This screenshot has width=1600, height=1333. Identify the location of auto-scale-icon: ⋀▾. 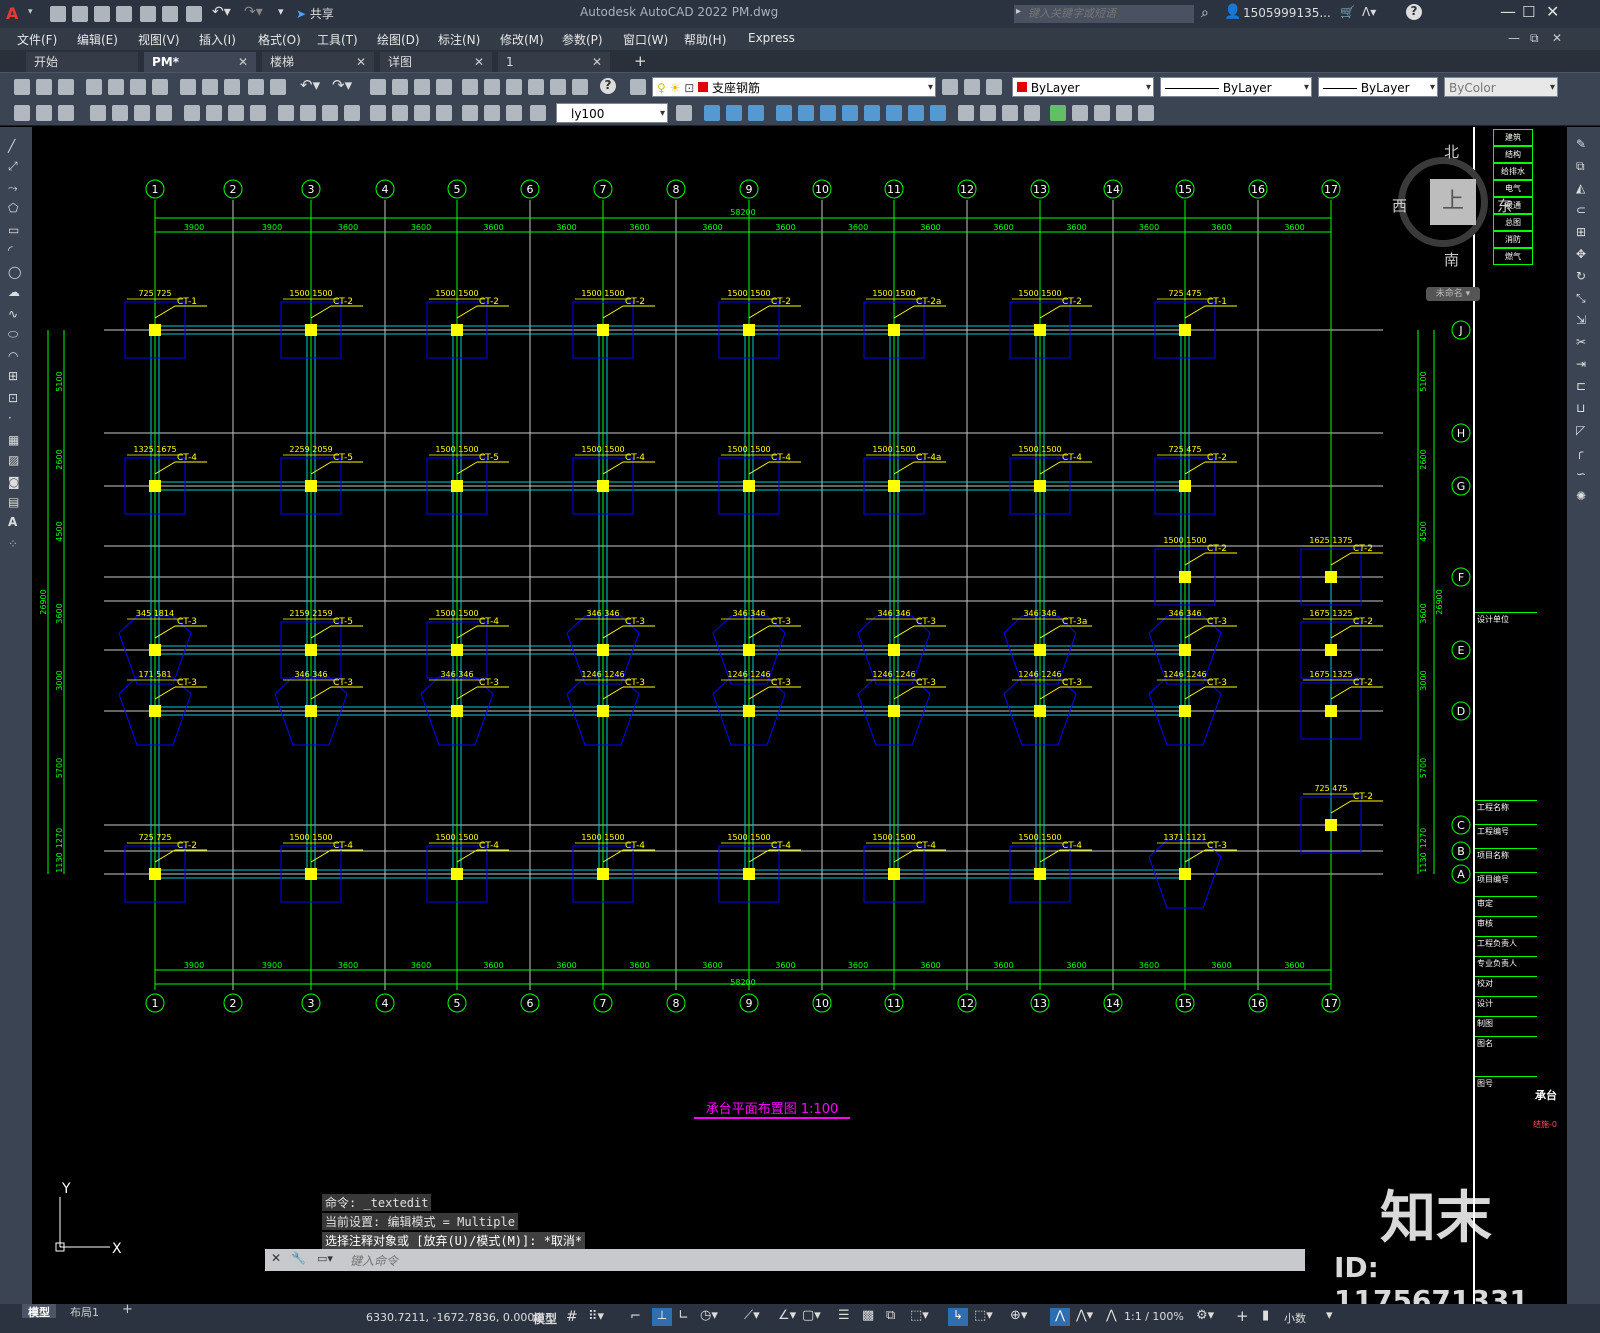
(1084, 1315).